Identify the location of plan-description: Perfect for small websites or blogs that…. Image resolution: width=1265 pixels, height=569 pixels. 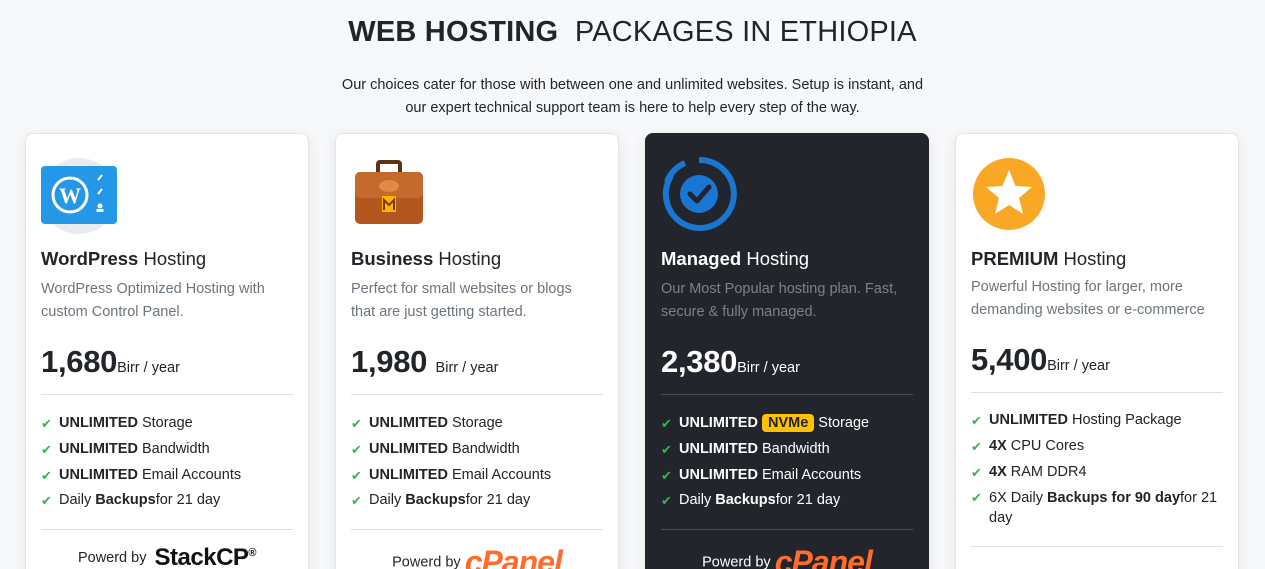
(461, 300).